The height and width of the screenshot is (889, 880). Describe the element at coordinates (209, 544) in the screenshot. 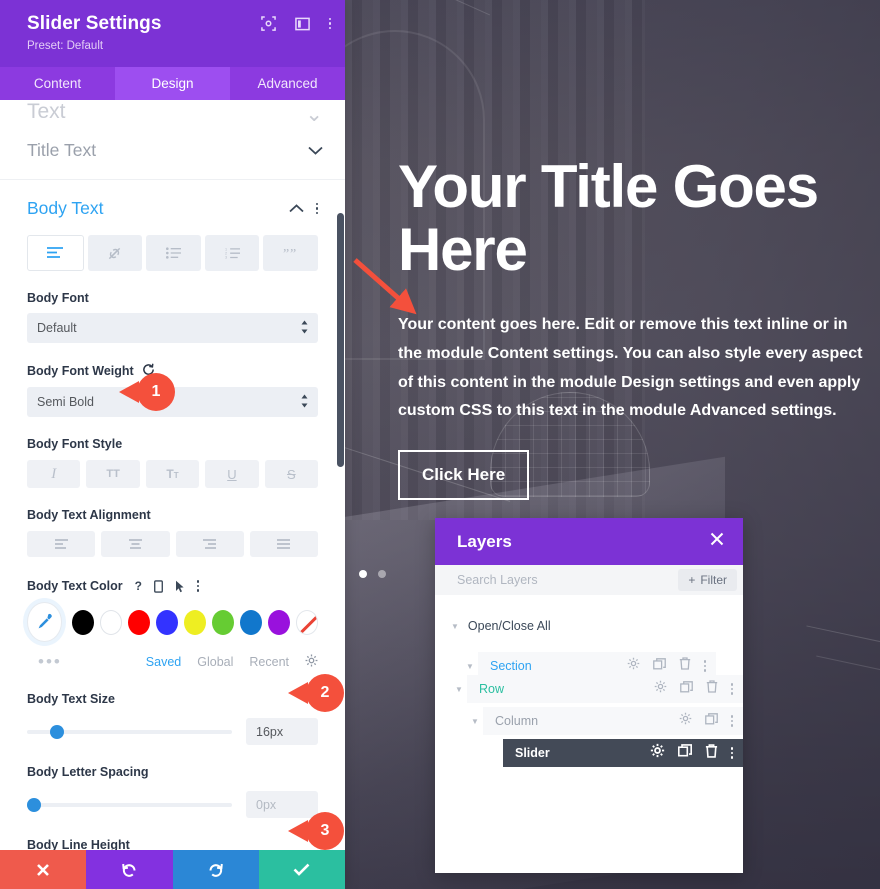

I see `align-right-icon` at that location.